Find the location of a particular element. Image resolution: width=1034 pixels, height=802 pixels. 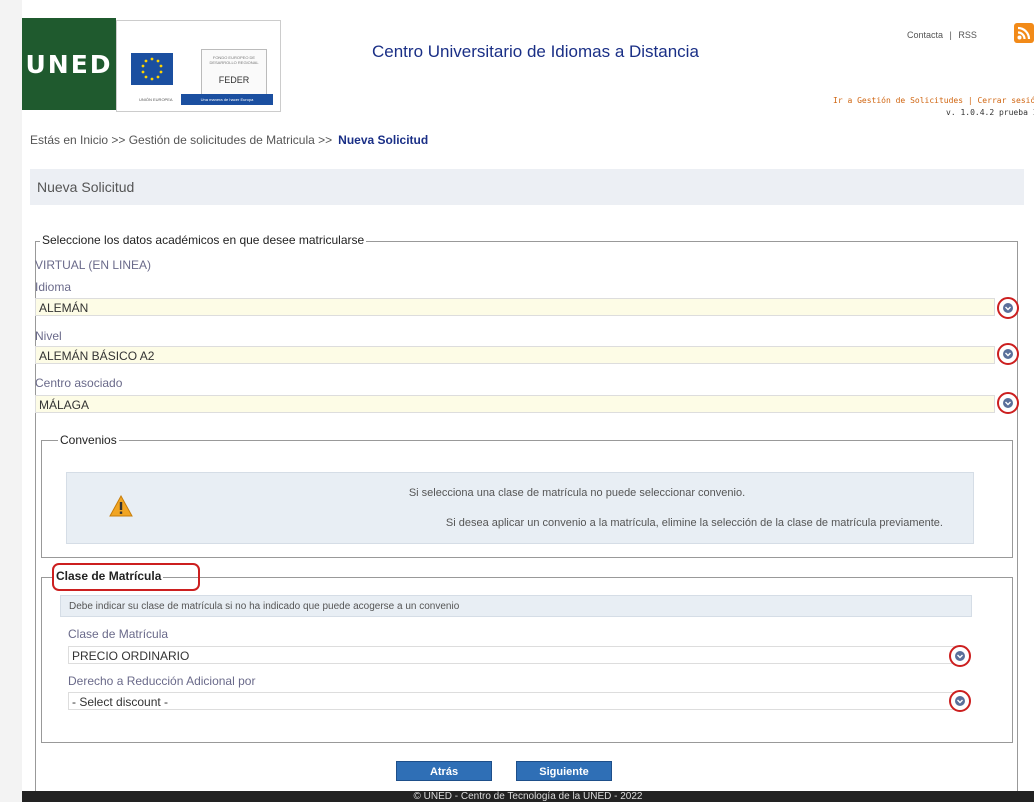

rss-icon is located at coordinates (1024, 33).